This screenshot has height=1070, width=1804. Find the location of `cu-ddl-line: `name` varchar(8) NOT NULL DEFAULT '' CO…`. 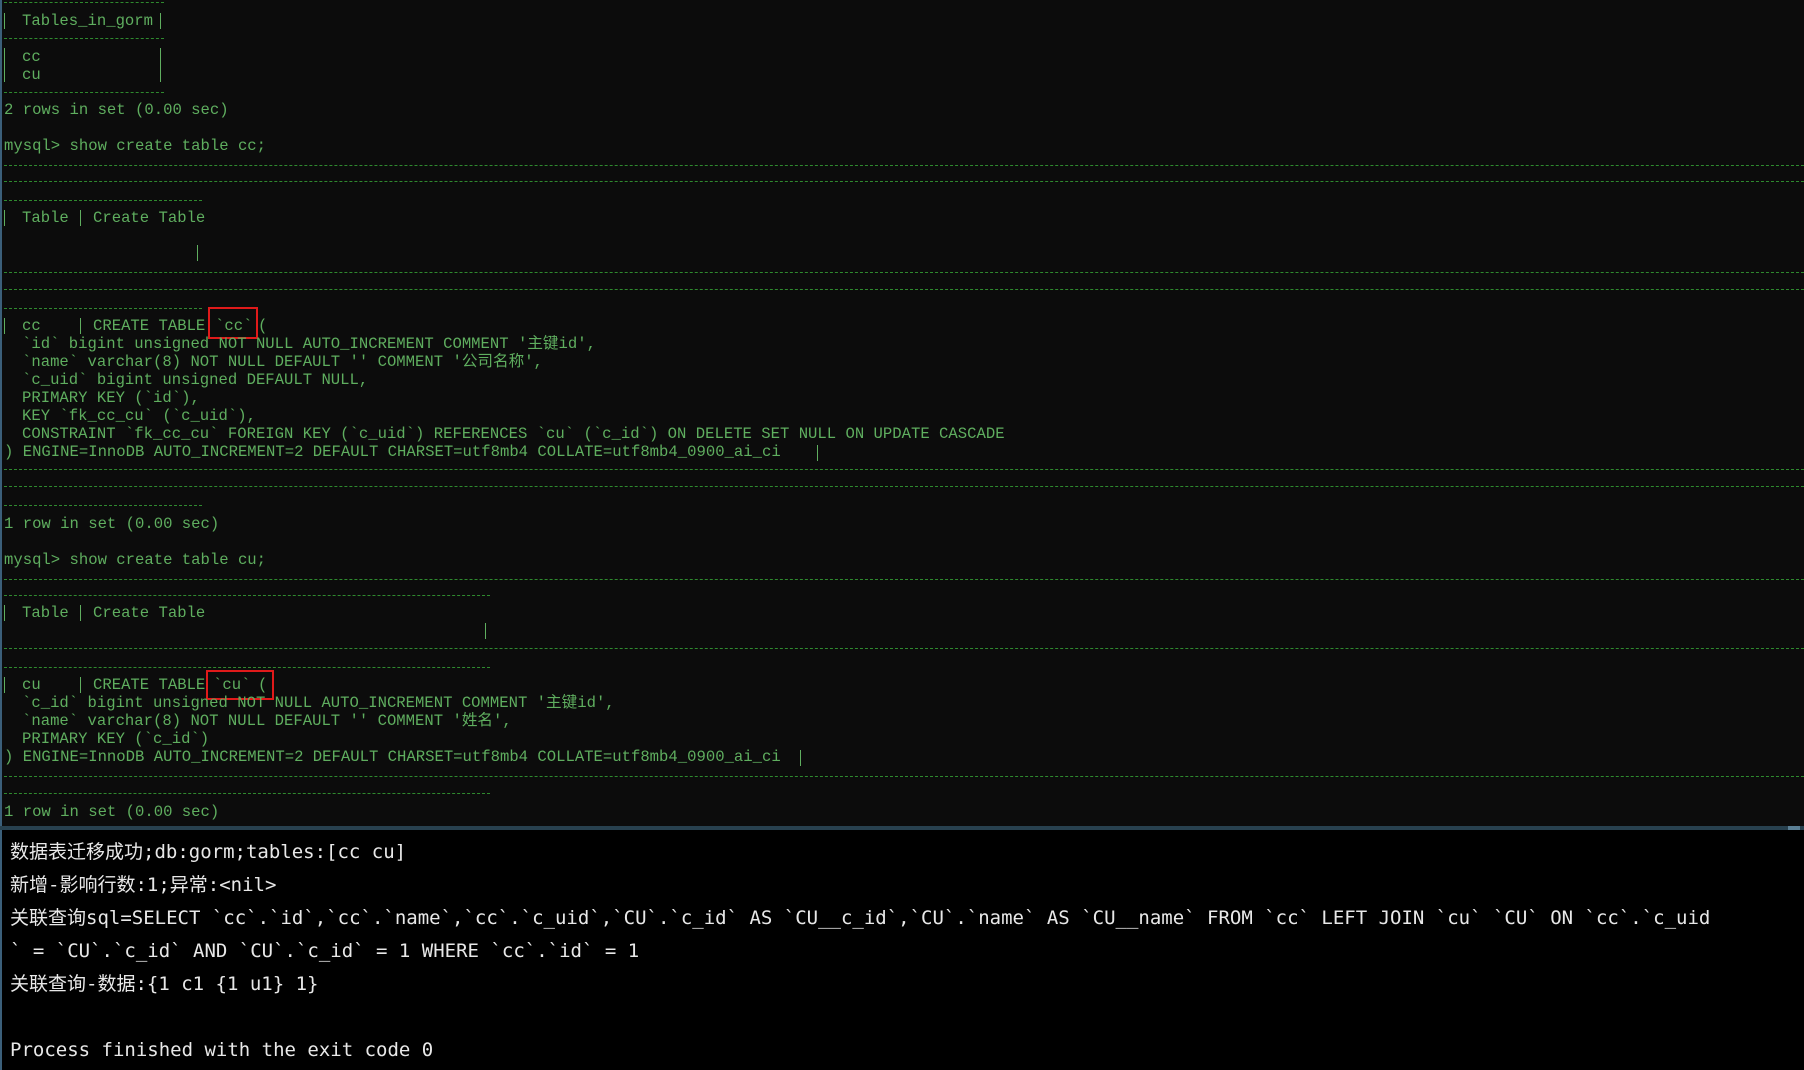

cu-ddl-line: `name` varchar(8) NOT NULL DEFAULT '' CO… is located at coordinates (267, 721).